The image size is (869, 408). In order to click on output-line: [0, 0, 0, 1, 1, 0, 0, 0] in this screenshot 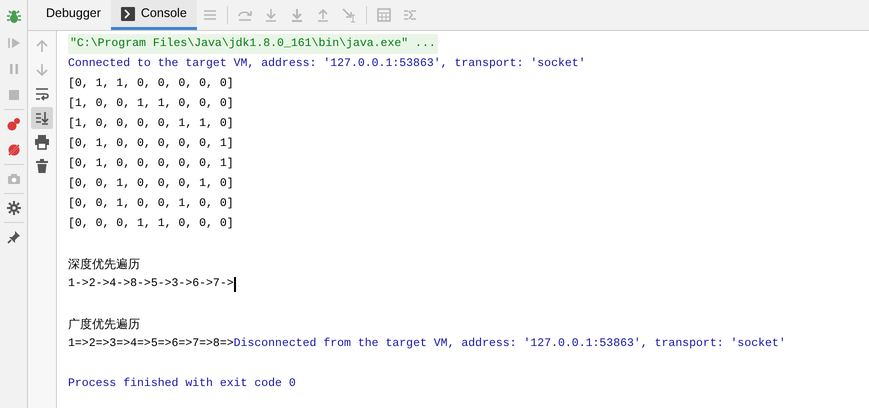, I will do `click(151, 224)`.